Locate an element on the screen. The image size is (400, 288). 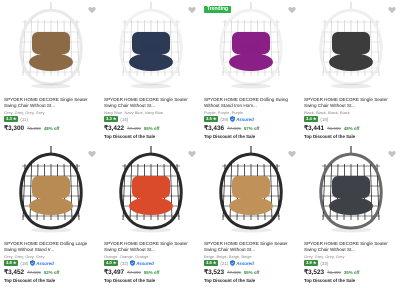
rating-row: 3.5 ★ (29) Assured is located at coordinates (229, 119).